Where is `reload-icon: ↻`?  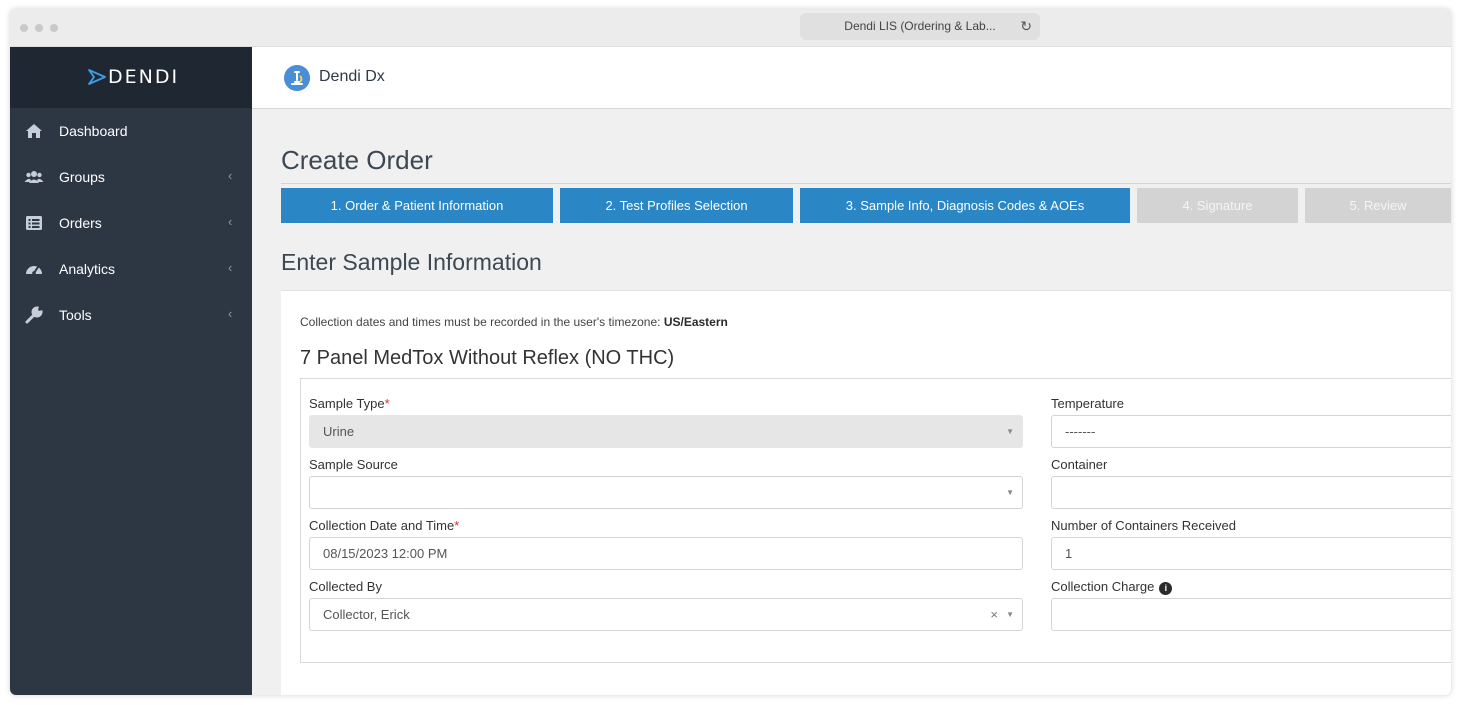
reload-icon: ↻ is located at coordinates (1026, 26).